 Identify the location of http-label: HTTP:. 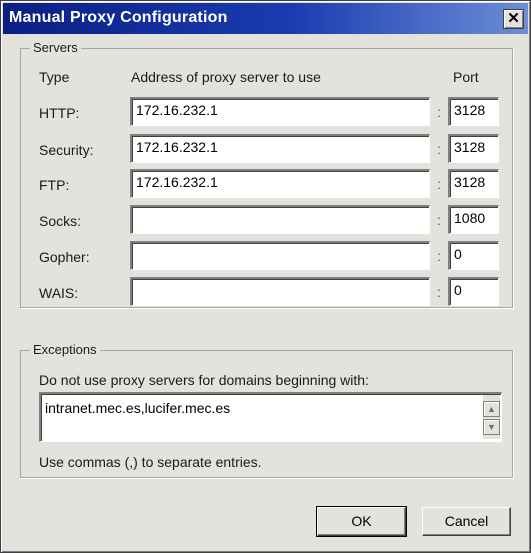
(59, 113).